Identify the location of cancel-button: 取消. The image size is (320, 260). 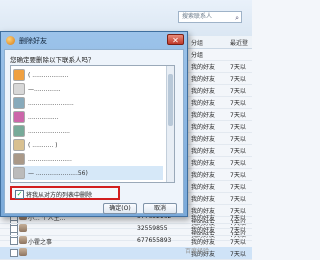
(160, 208).